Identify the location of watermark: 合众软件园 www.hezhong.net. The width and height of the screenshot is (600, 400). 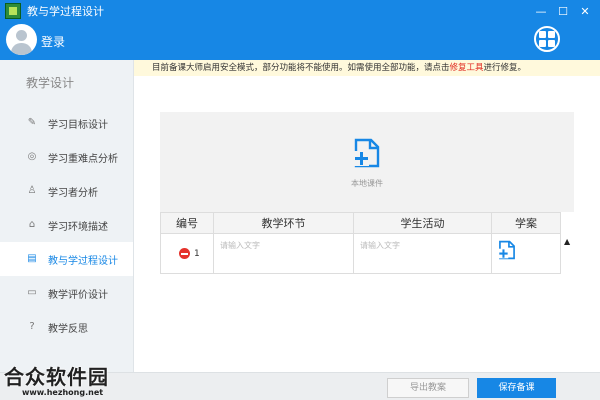
(84, 380).